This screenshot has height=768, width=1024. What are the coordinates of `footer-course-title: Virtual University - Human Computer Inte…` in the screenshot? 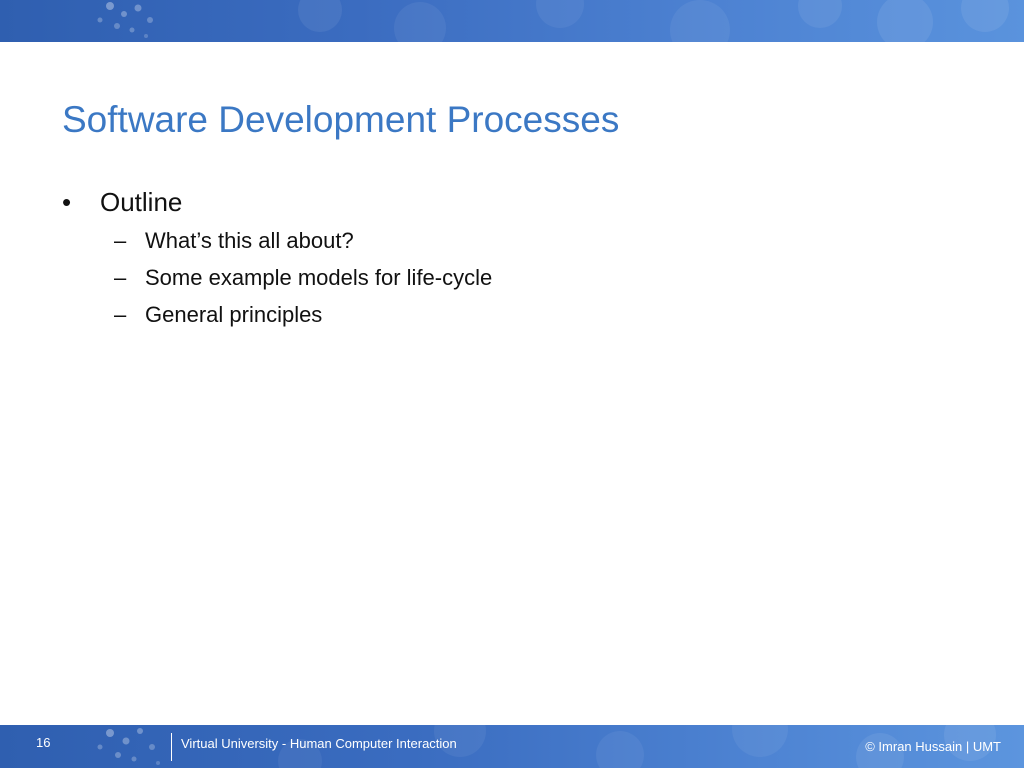 It's located at (319, 743).